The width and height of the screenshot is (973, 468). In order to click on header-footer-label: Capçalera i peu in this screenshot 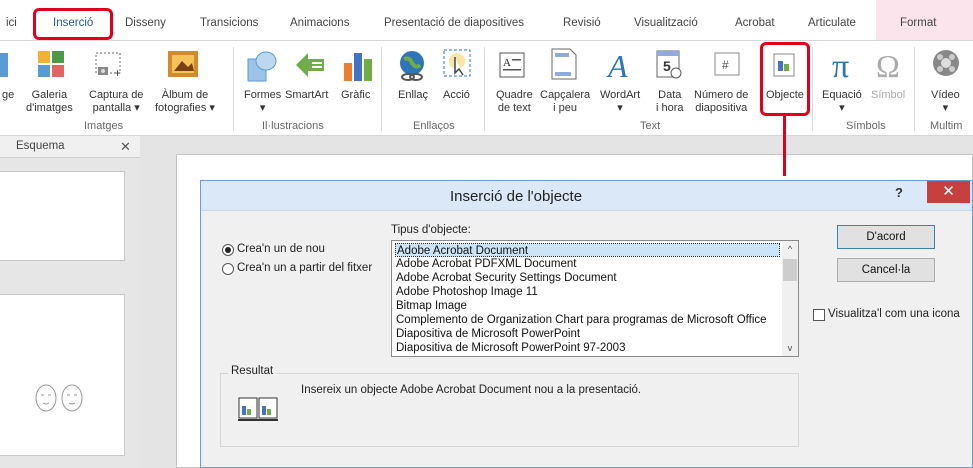, I will do `click(565, 102)`.